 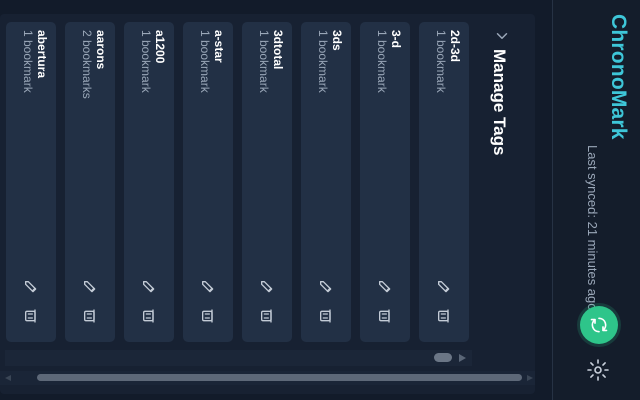 I want to click on panel-scroll-thumb, so click(x=279, y=377).